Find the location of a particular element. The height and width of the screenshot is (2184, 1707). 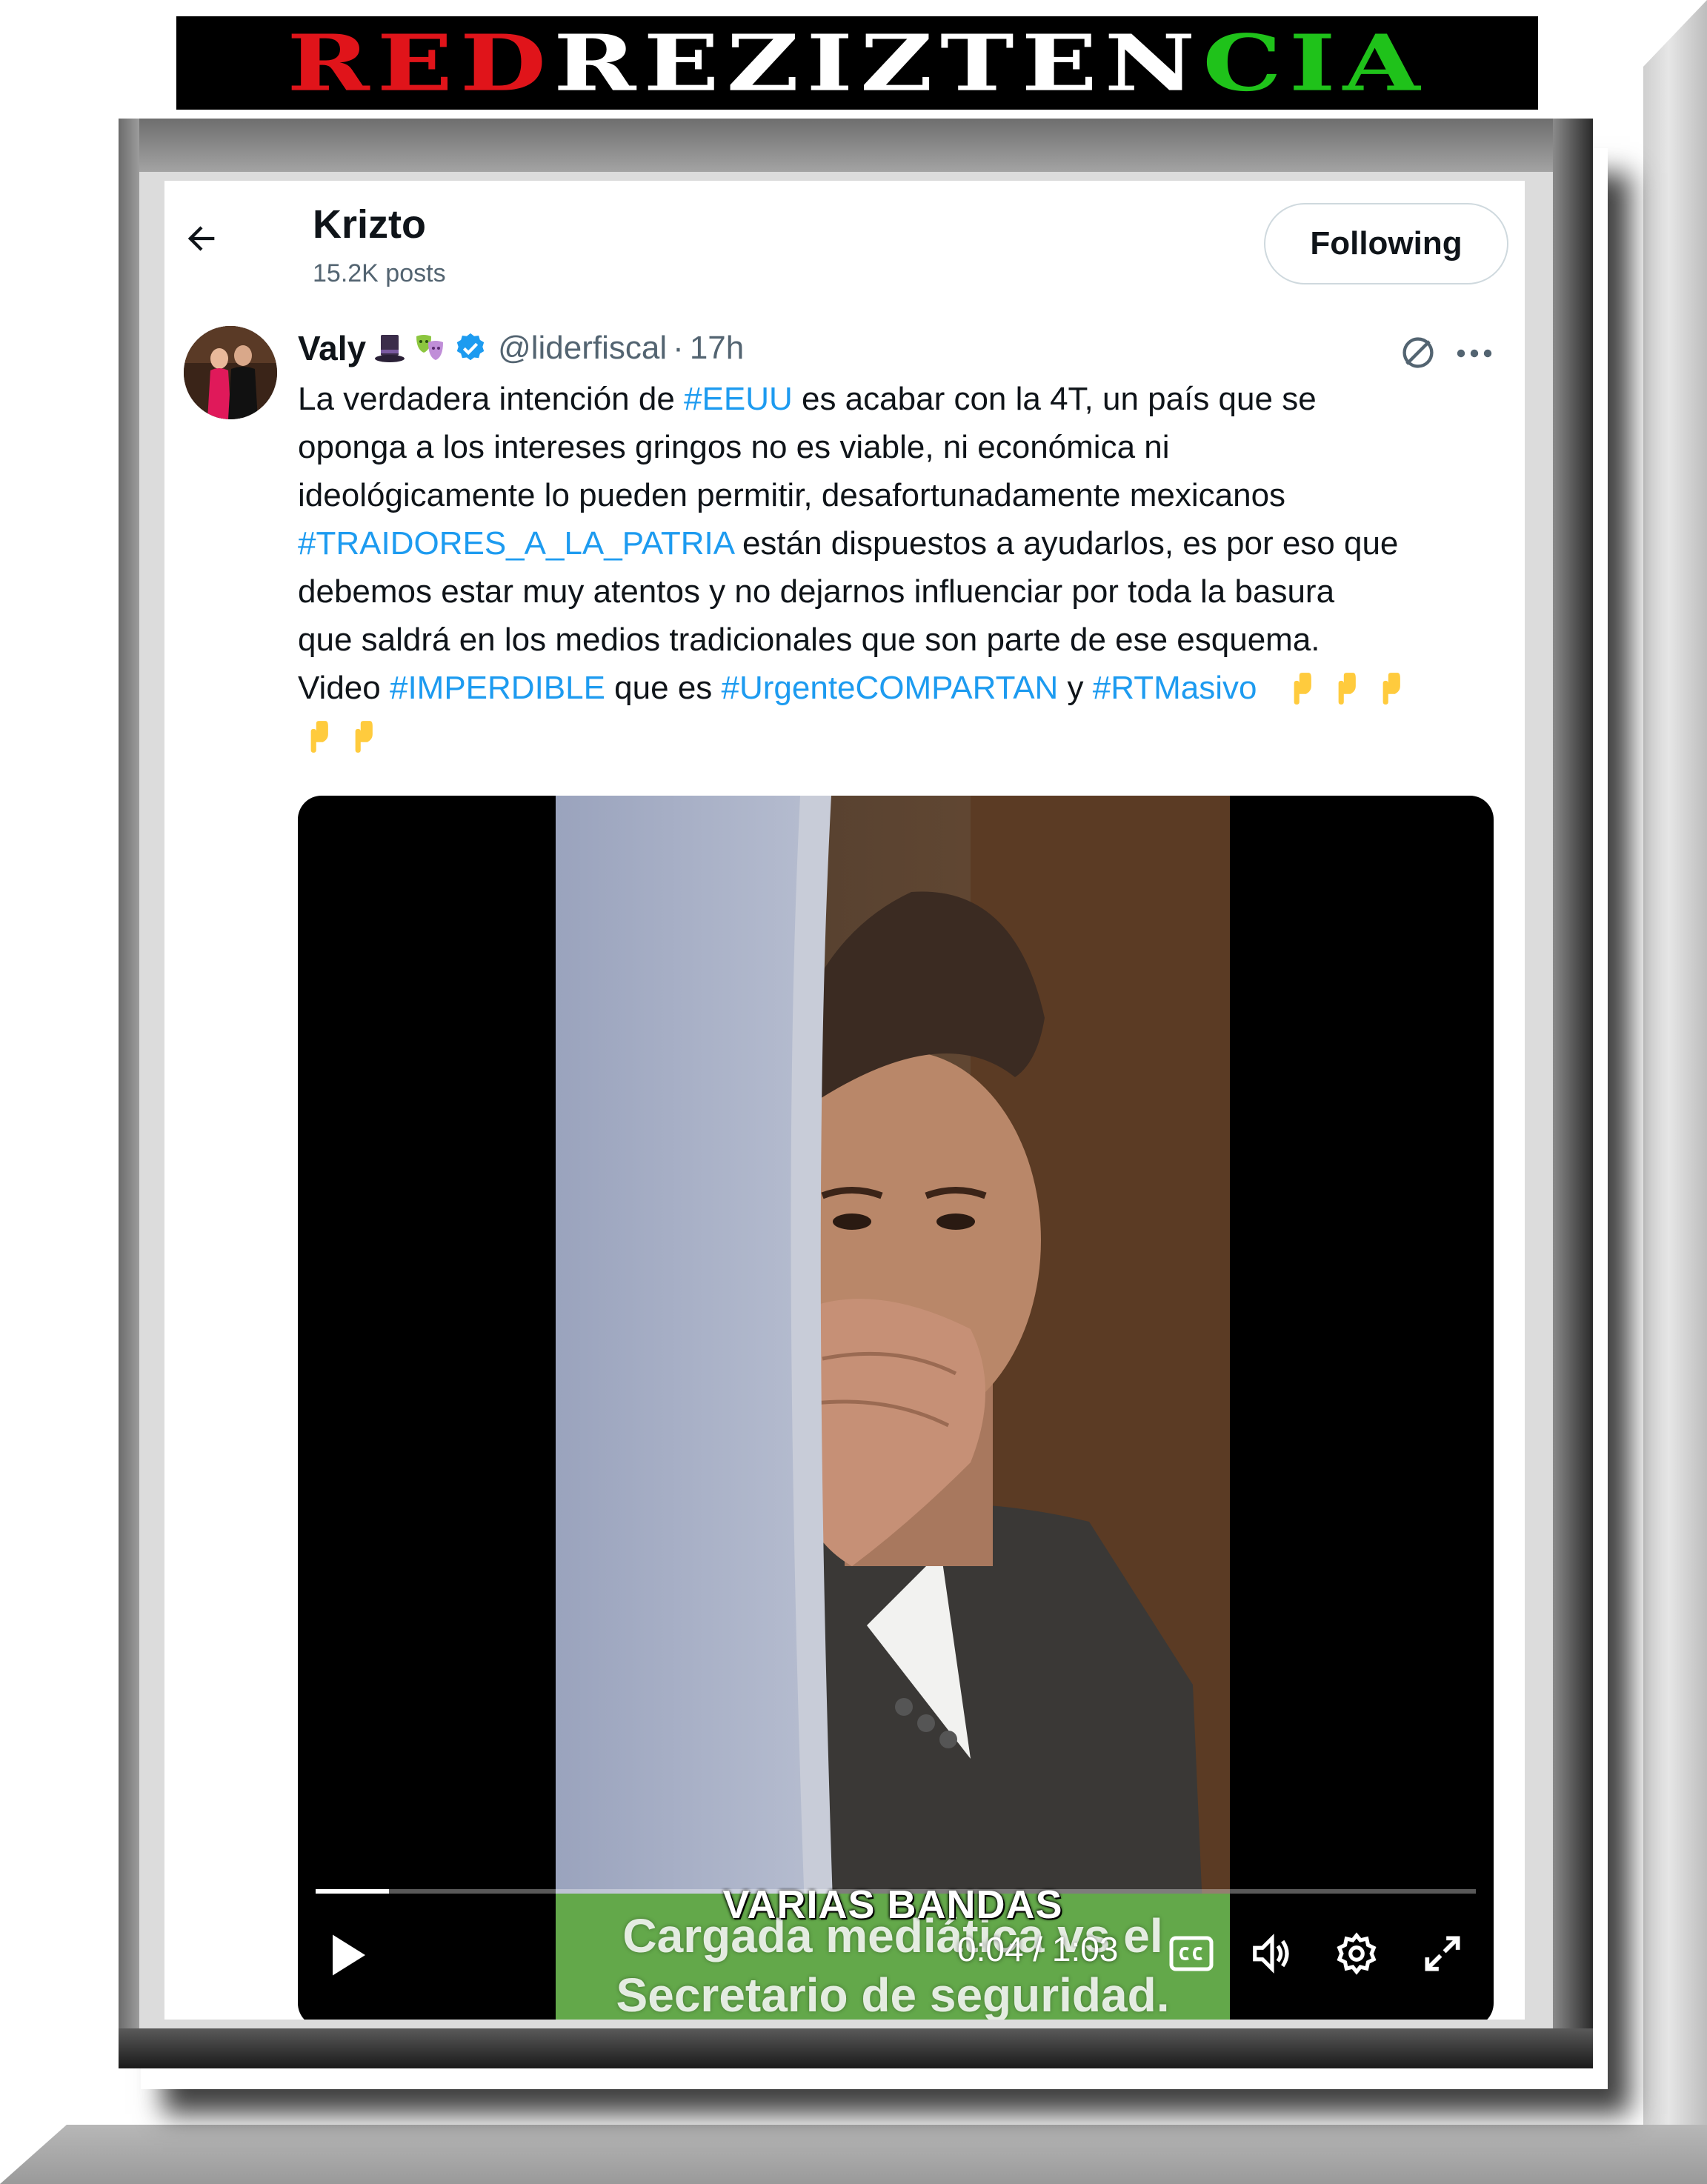

duration: 1:03 is located at coordinates (1085, 1949).